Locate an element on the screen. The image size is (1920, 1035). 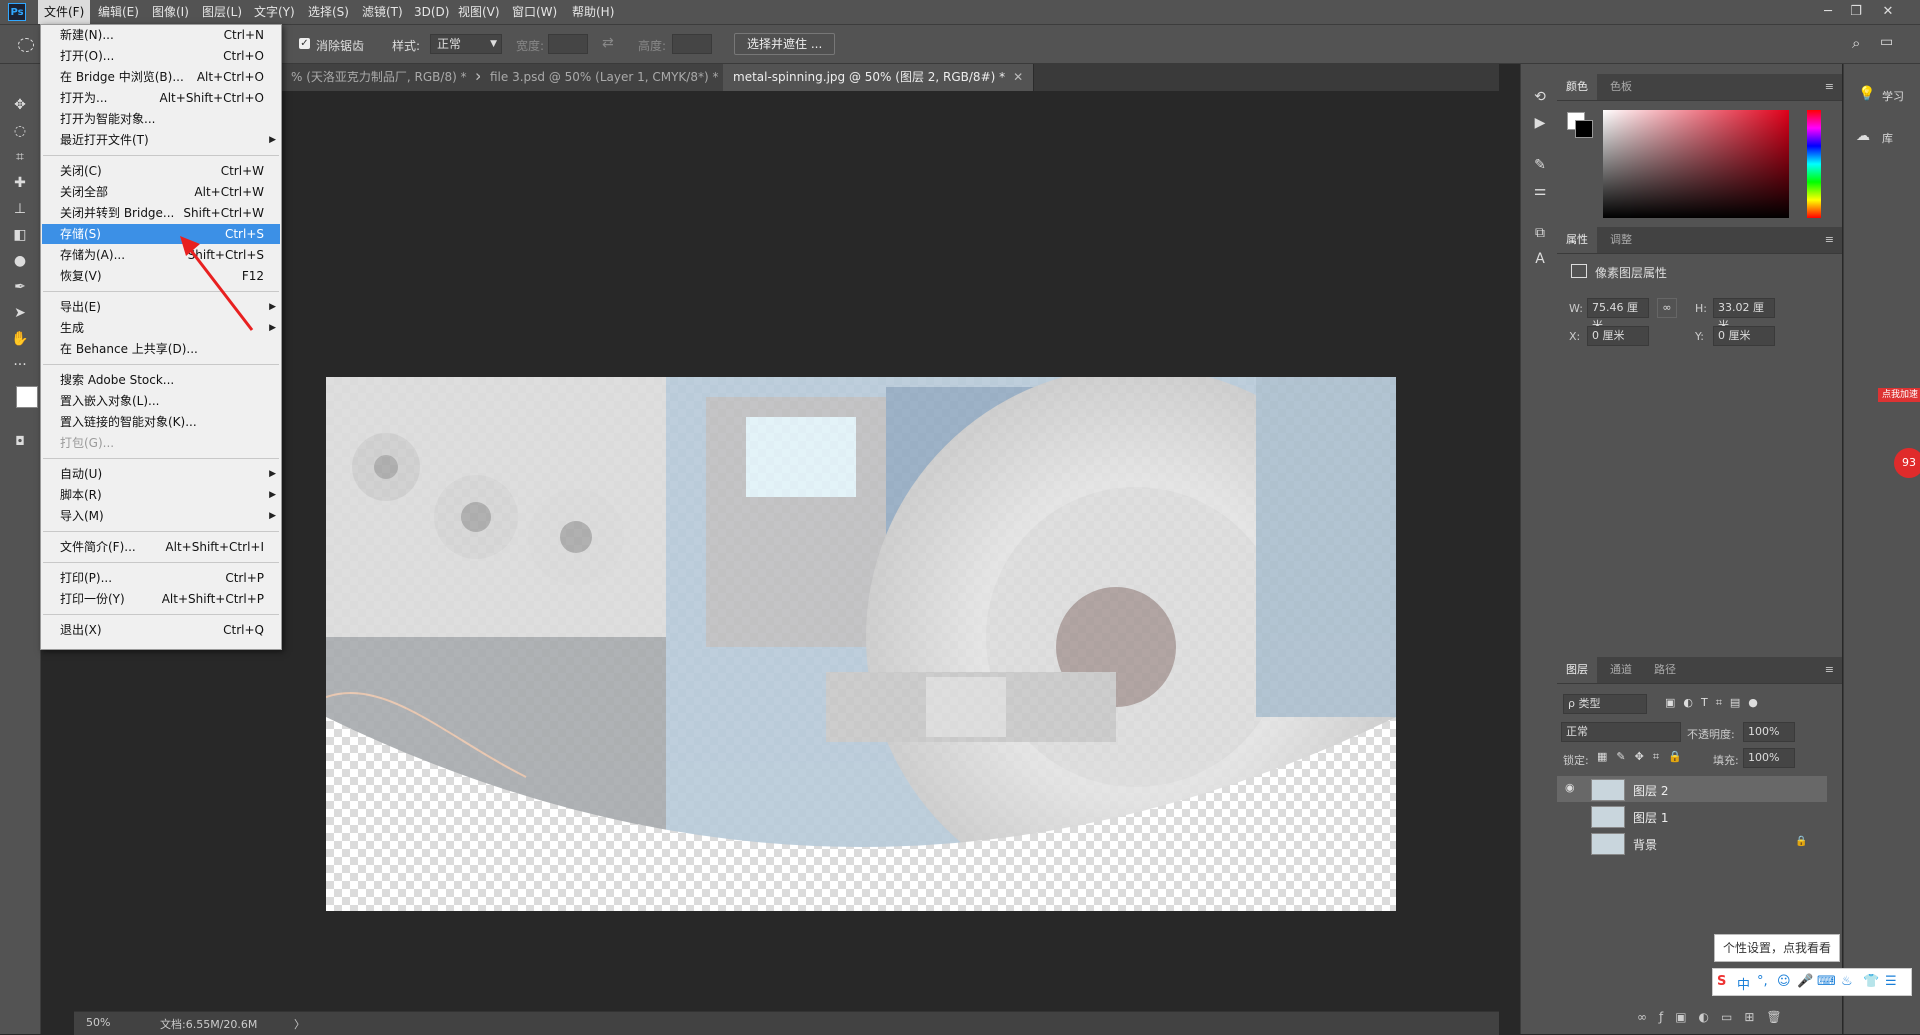
menu-item-print: 打印(P)... Ctrl+P is located at coordinates (161, 578).